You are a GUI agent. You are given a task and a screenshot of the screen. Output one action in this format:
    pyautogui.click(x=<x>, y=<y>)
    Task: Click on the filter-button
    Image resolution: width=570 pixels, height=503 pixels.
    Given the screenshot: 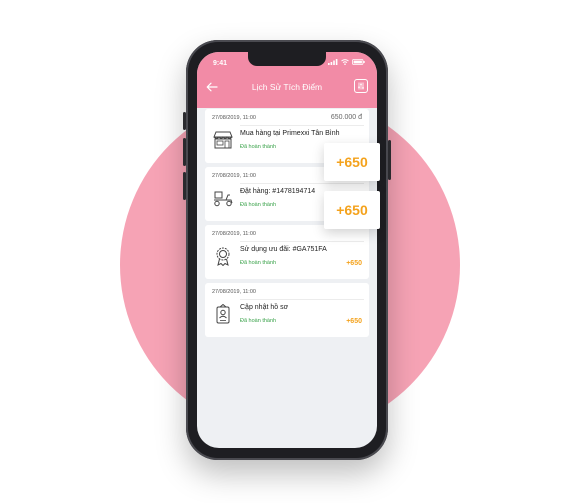 What is the action you would take?
    pyautogui.click(x=361, y=86)
    